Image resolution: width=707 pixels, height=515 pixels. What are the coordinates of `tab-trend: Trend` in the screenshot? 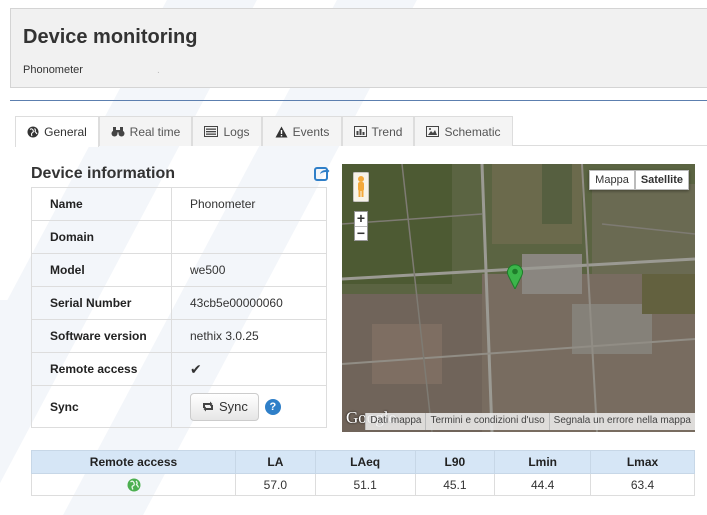 It's located at (378, 131).